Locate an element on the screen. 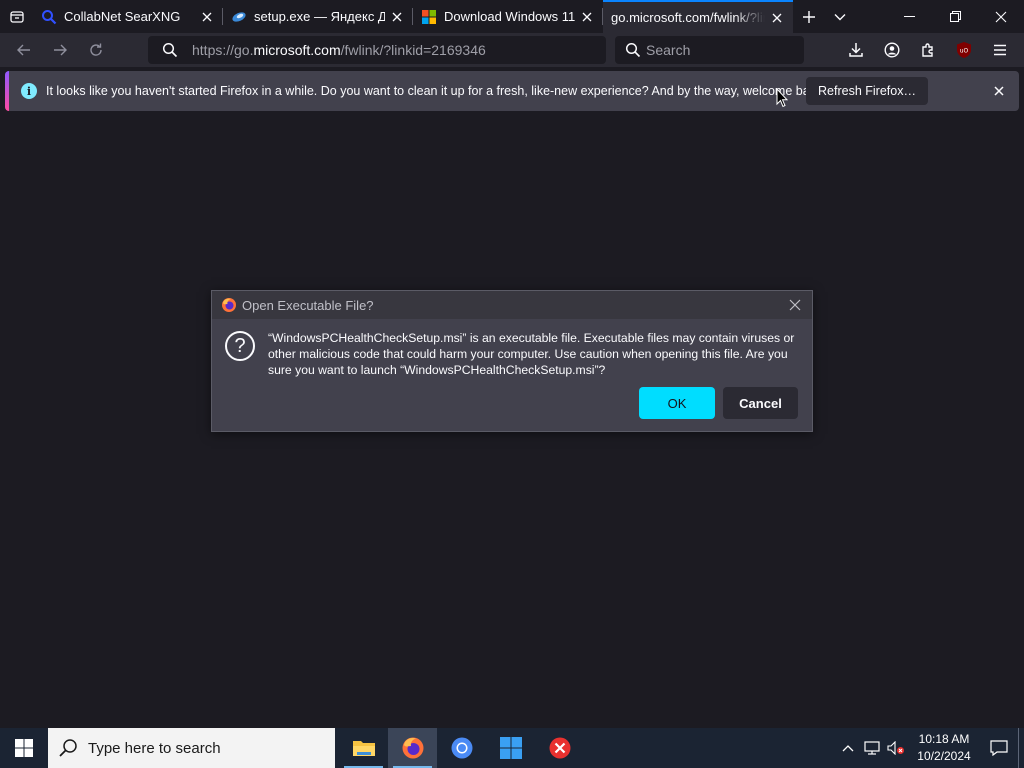  chevron-down-icon is located at coordinates (839, 16).